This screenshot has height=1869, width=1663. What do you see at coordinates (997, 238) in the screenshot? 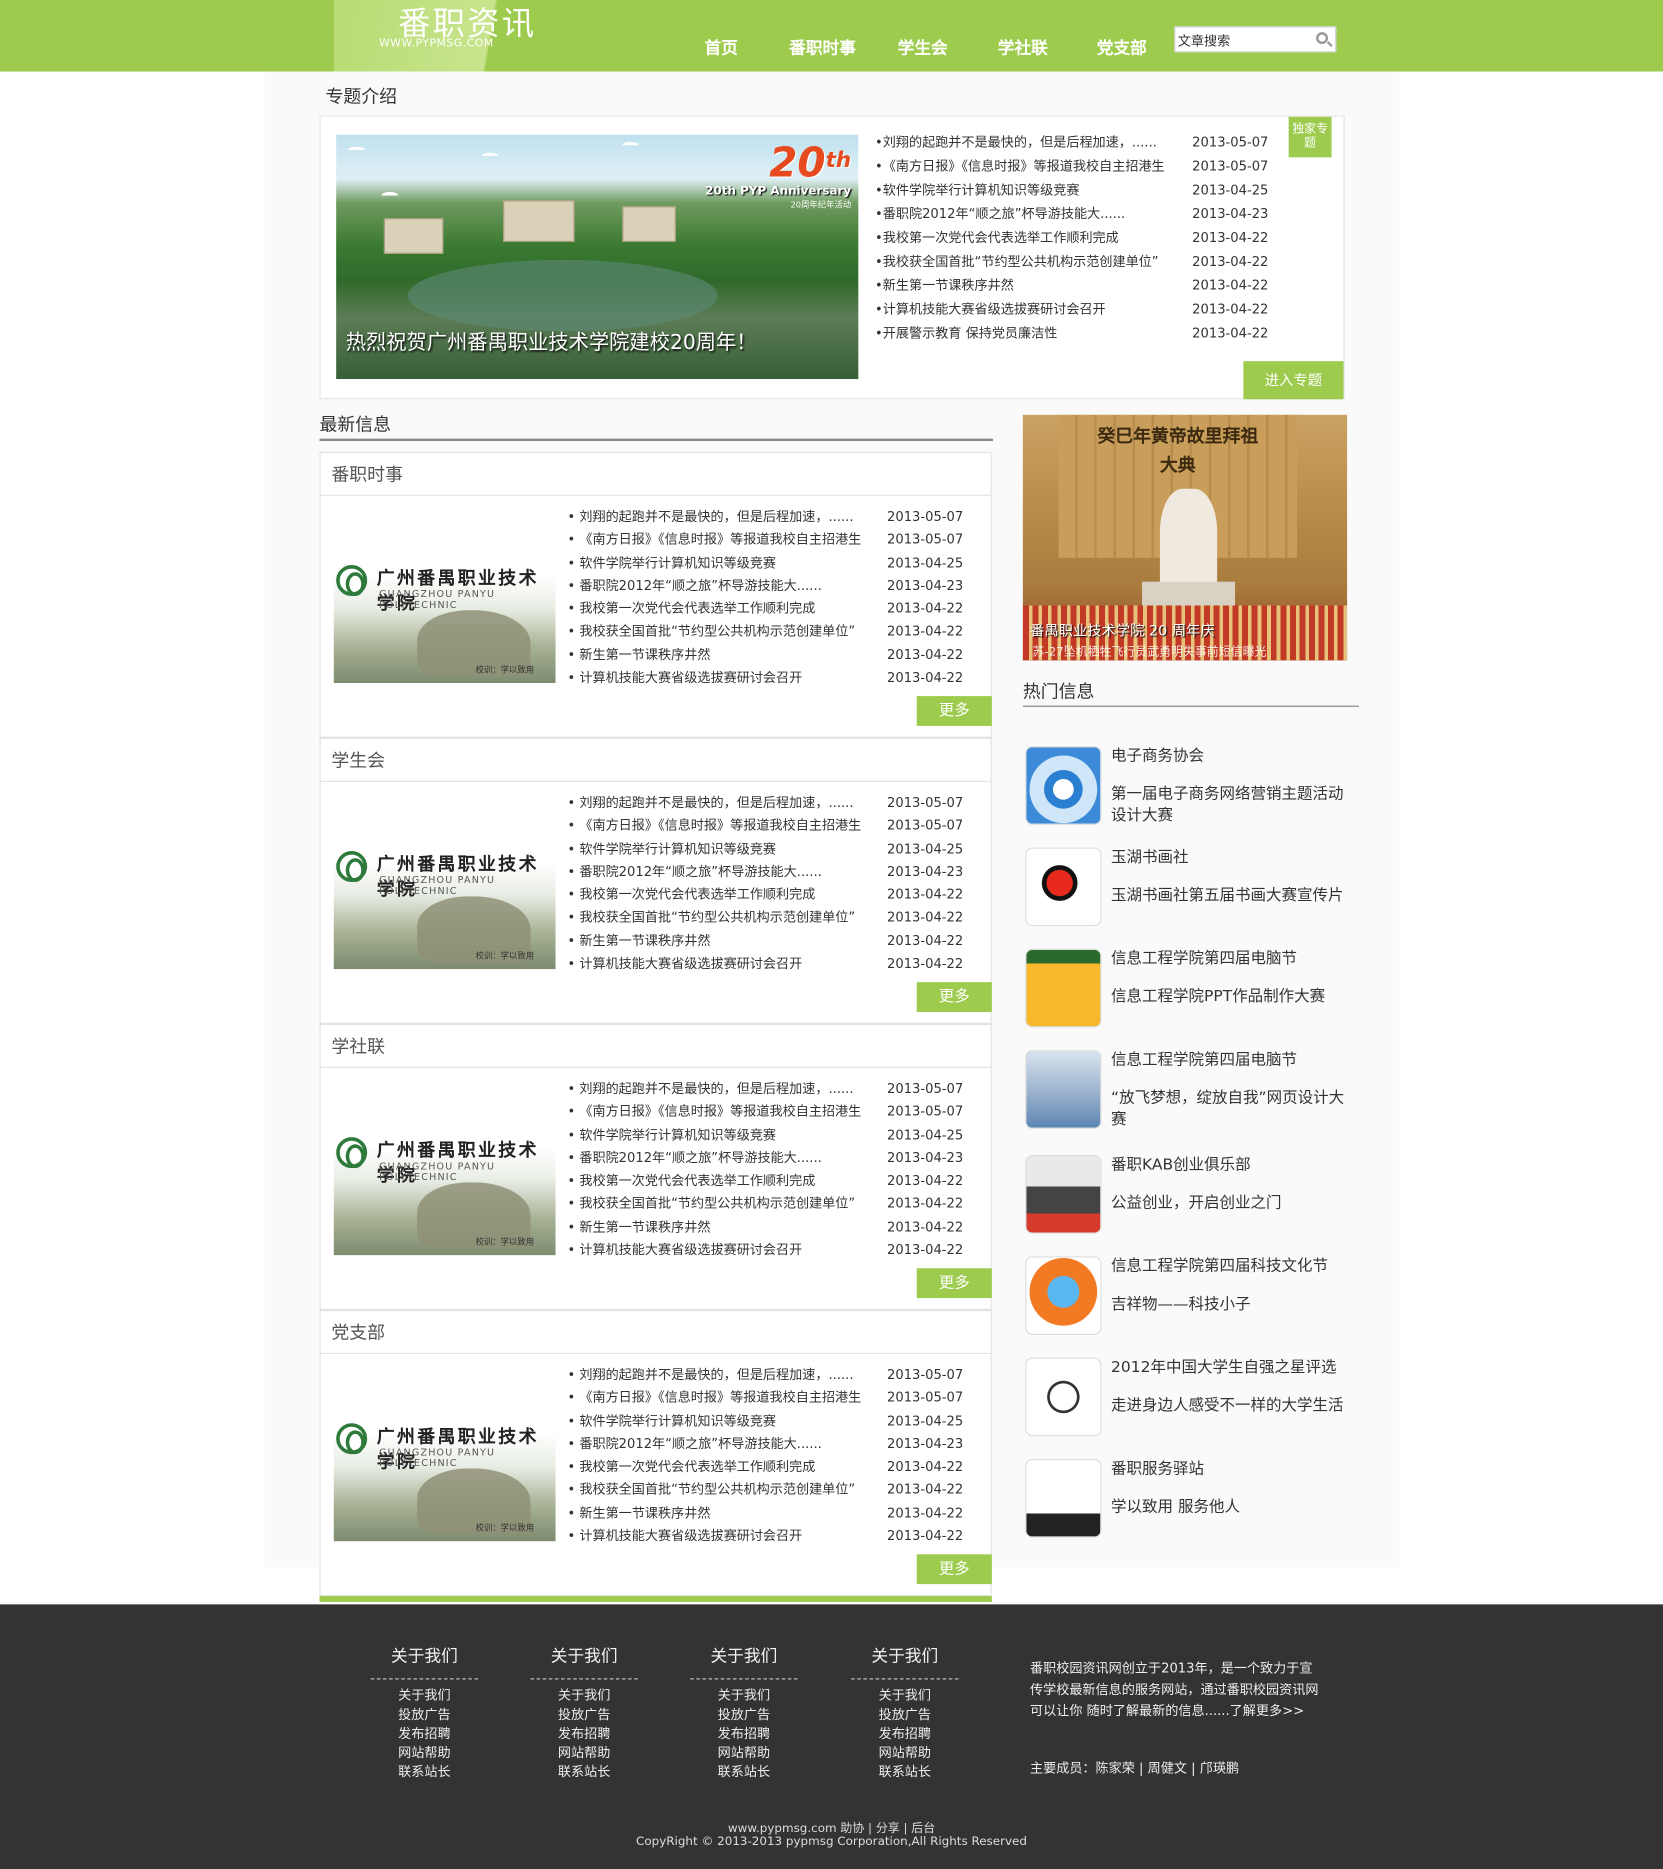
I see `news-title: •我校第一次党代会代表选举工作顺利完成` at bounding box center [997, 238].